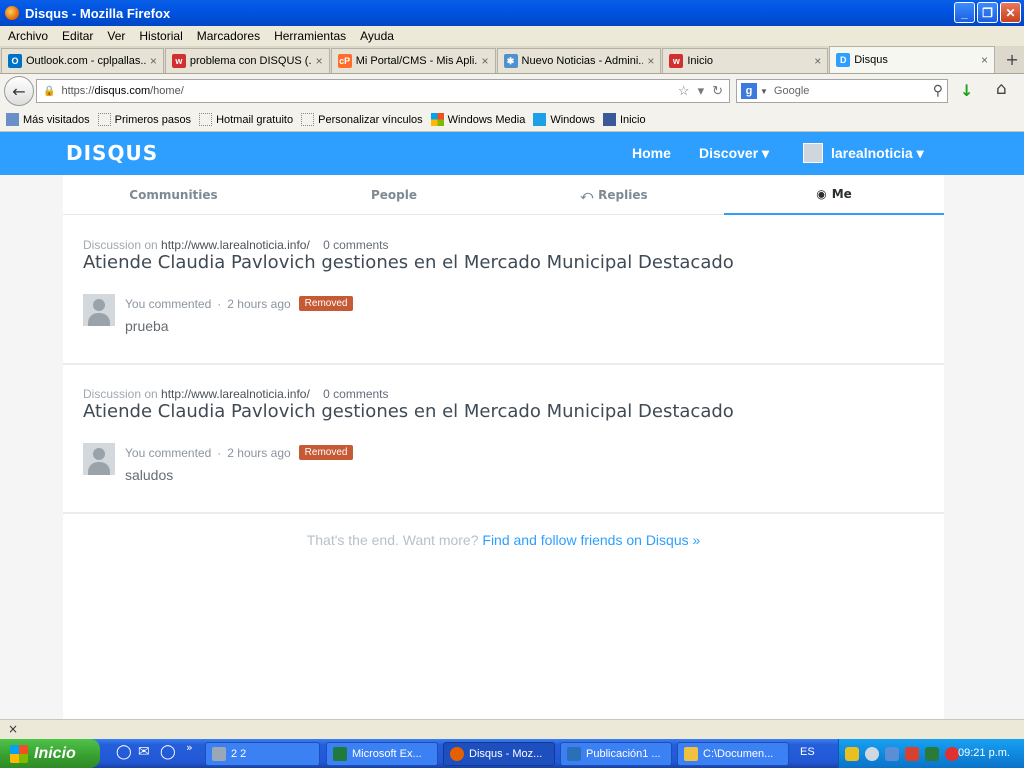 The width and height of the screenshot is (1024, 768). I want to click on browser-tab-problema: w problema con DISQUS (... ×, so click(247, 60).